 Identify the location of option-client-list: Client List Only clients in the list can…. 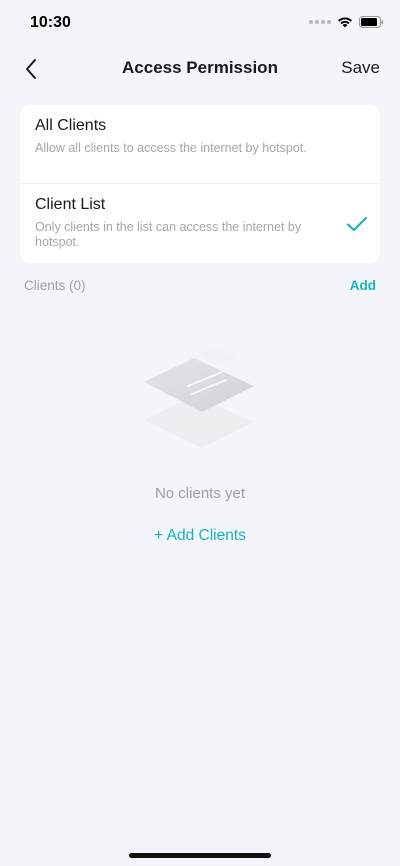
(200, 223).